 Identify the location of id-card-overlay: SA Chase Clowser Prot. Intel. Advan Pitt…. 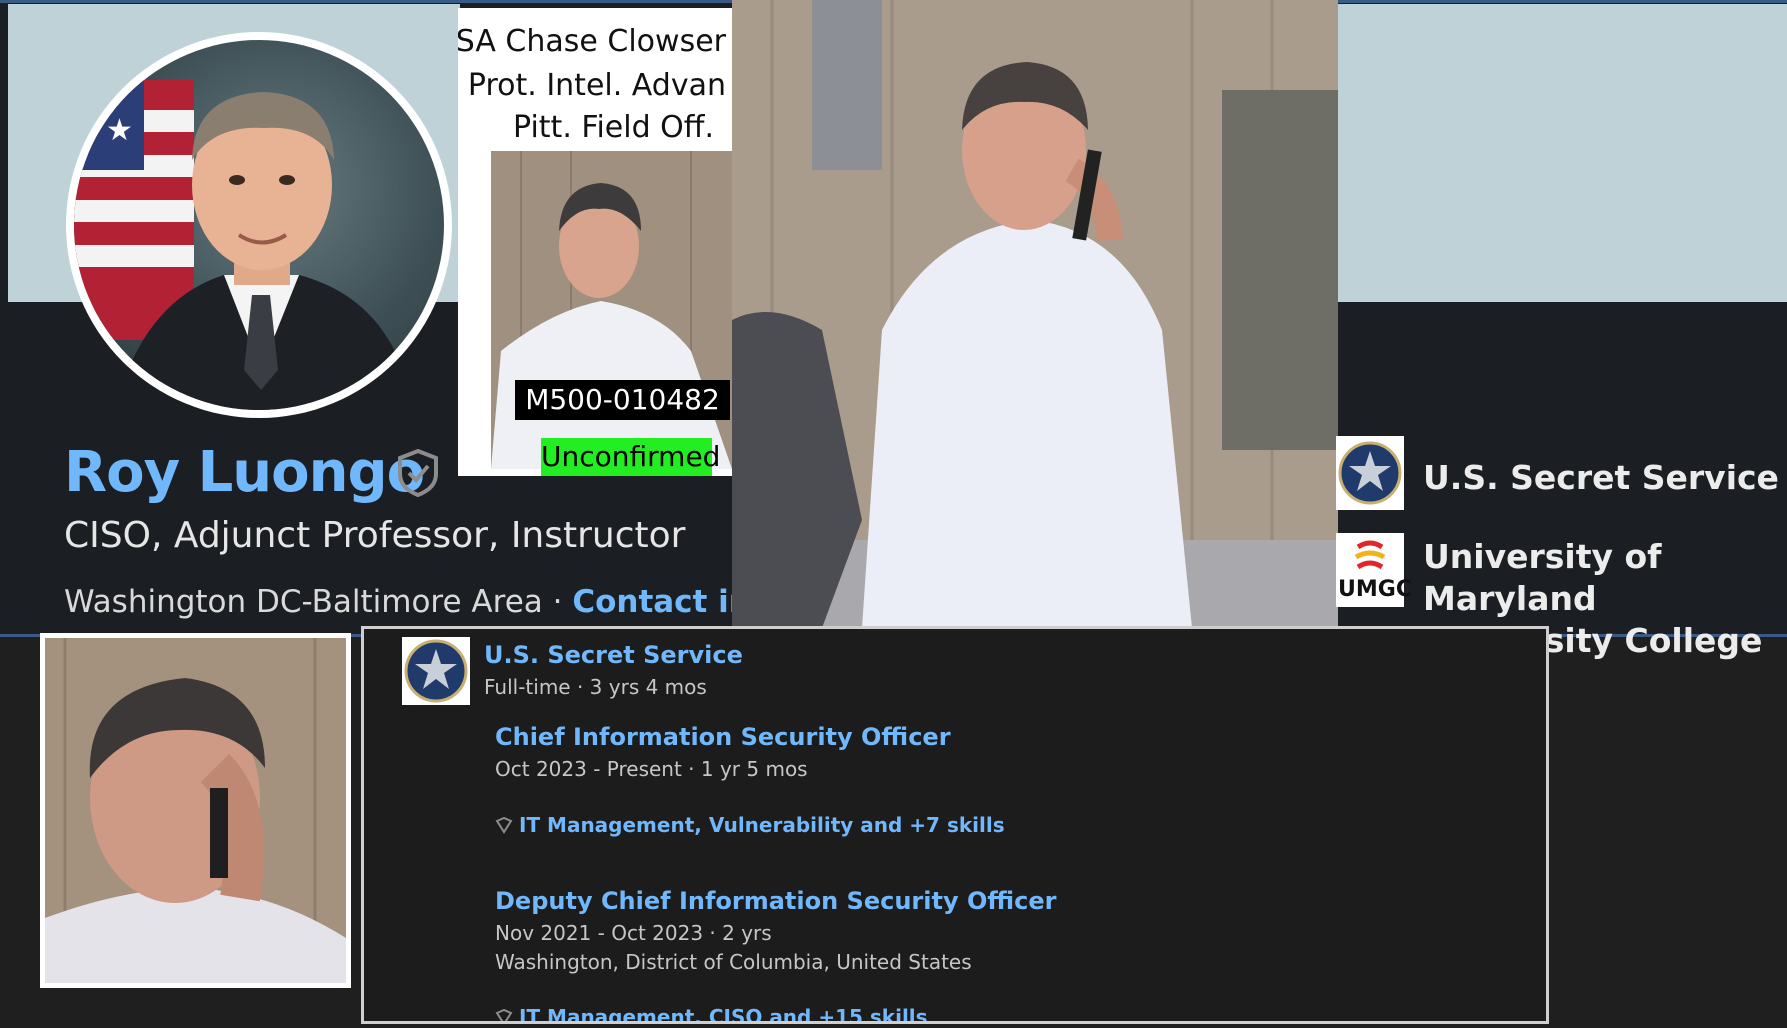
(595, 242).